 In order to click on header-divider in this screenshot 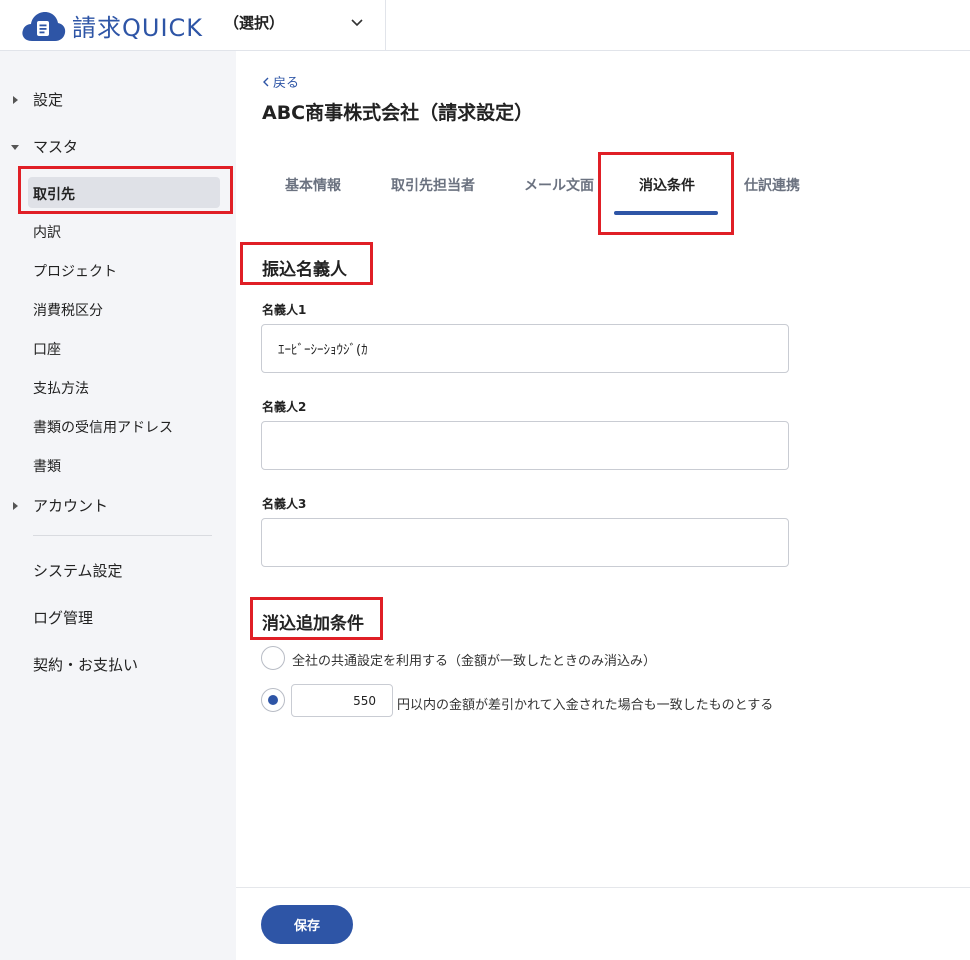, I will do `click(385, 25)`.